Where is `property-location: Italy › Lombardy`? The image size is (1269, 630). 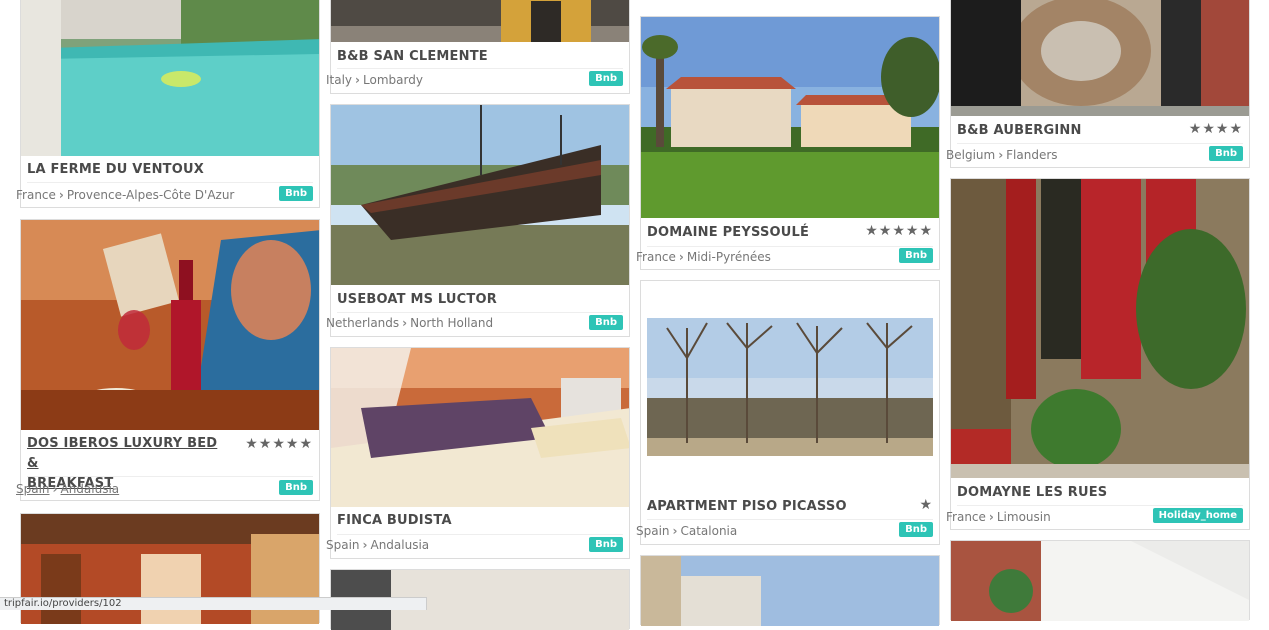 property-location: Italy › Lombardy is located at coordinates (374, 80).